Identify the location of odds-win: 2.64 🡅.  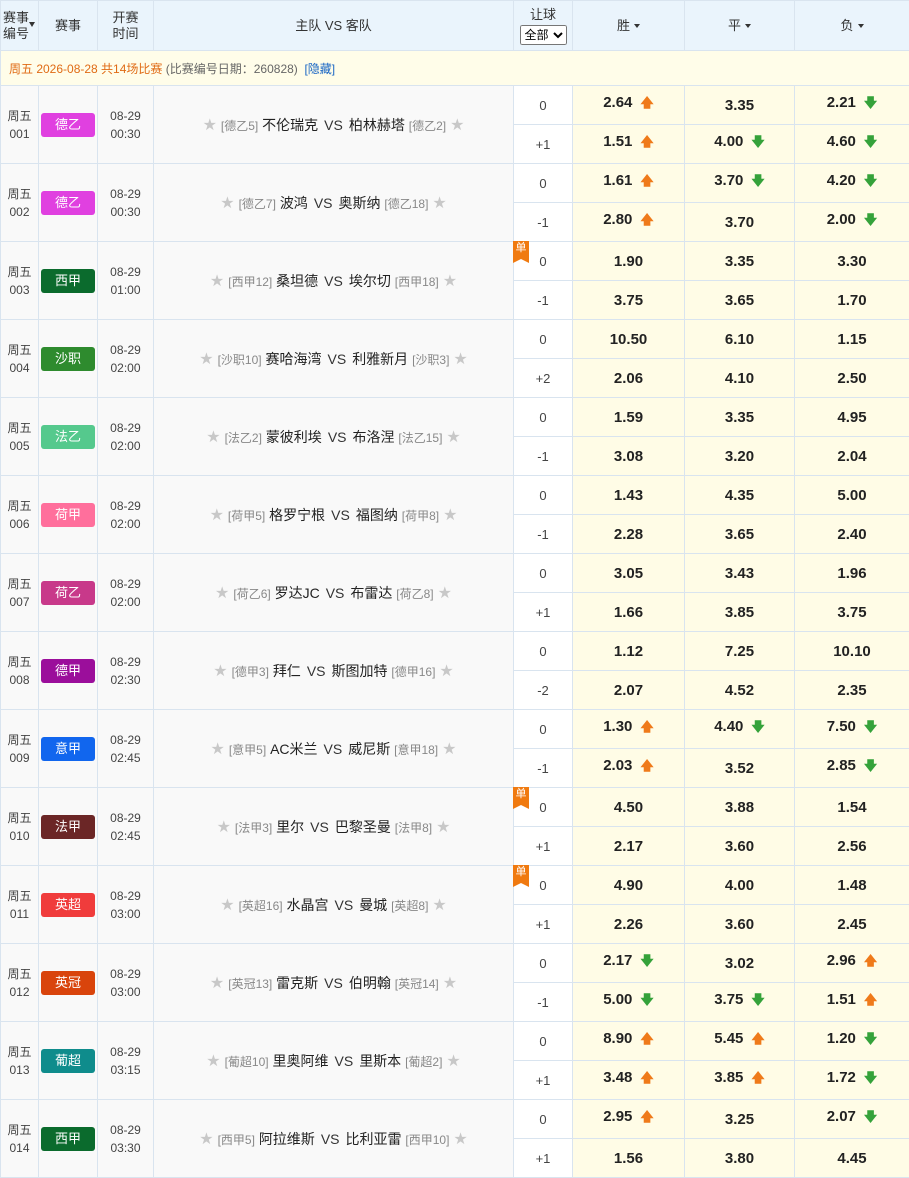
(628, 105).